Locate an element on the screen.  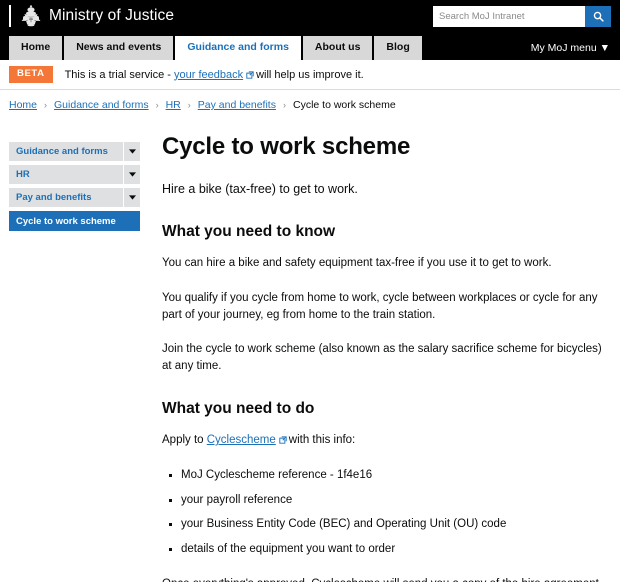
sidebar-item-cycle-to-work-scheme: Cycle to work scheme is located at coordinates (74, 221).